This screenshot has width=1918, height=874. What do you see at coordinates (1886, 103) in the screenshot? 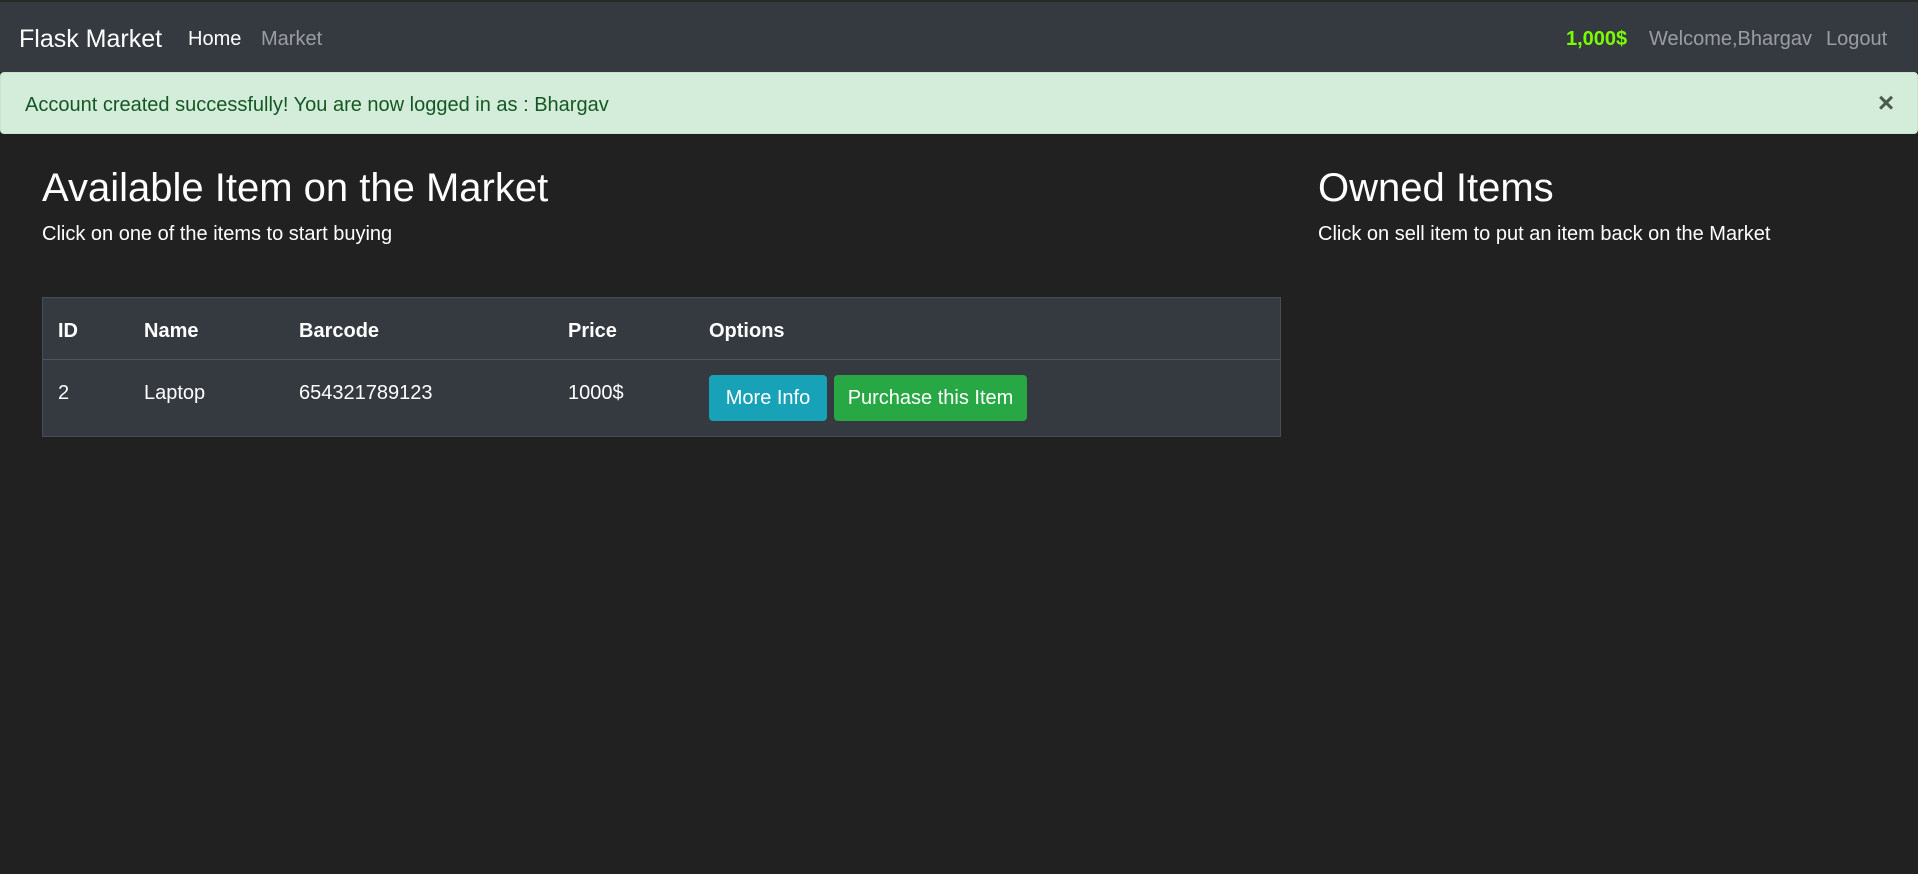
I see `close-icon: ×` at bounding box center [1886, 103].